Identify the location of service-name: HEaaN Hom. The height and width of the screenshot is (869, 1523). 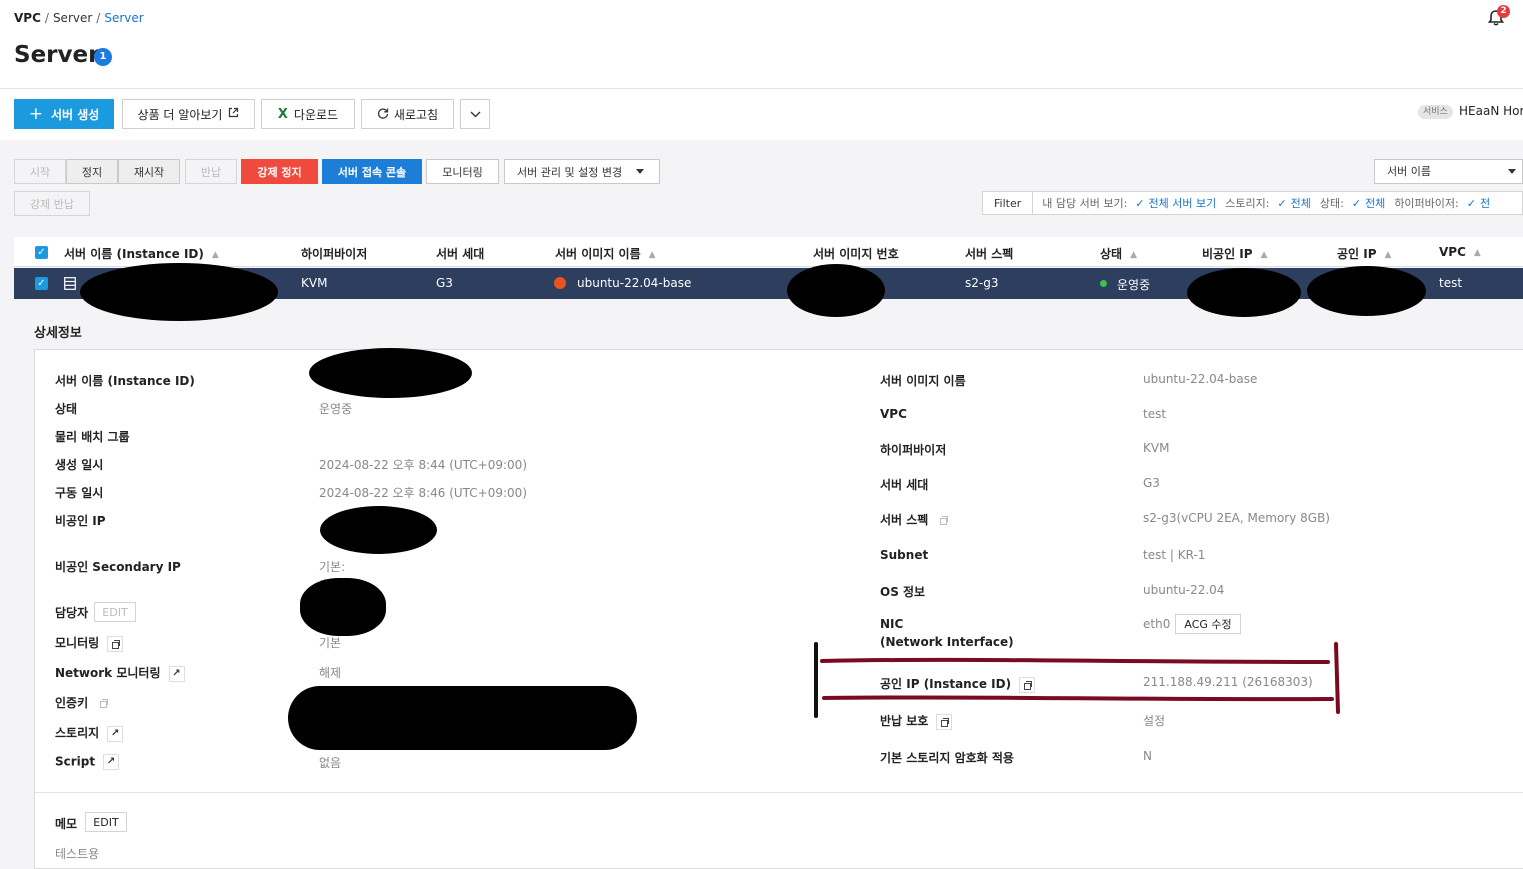
(1491, 111).